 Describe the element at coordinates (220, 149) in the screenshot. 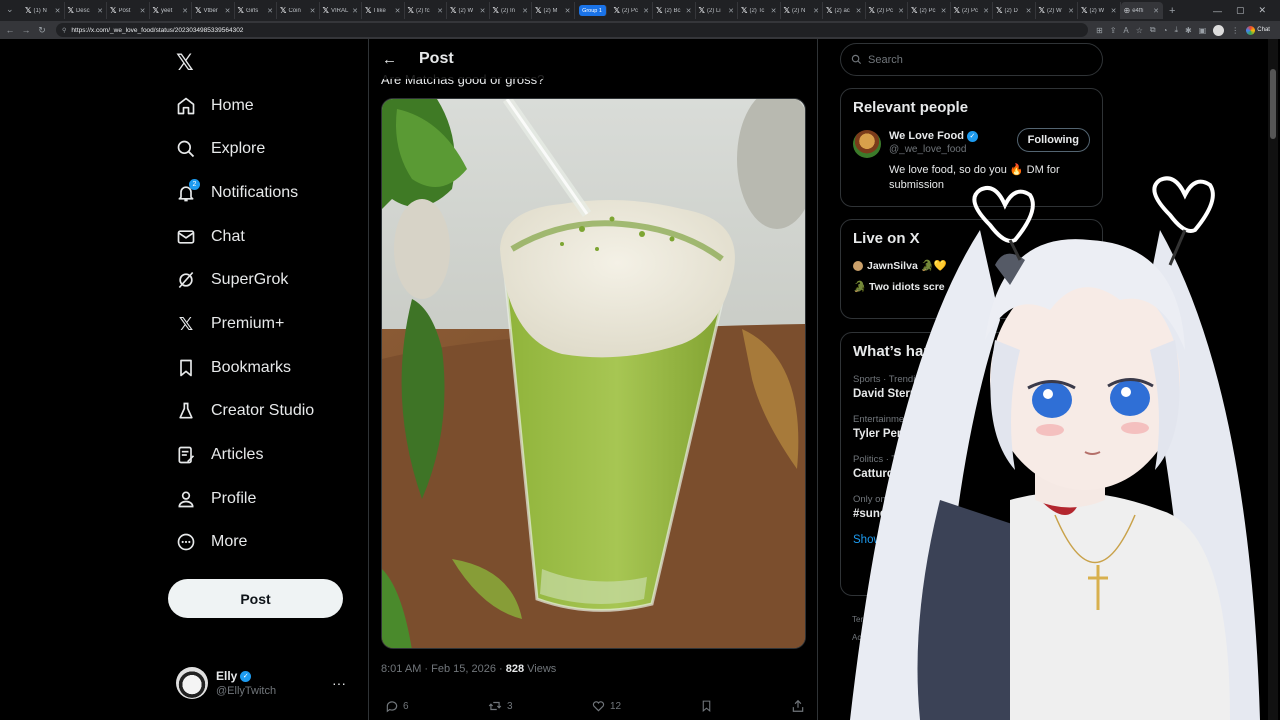

I see `nav-explore: Explore` at that location.